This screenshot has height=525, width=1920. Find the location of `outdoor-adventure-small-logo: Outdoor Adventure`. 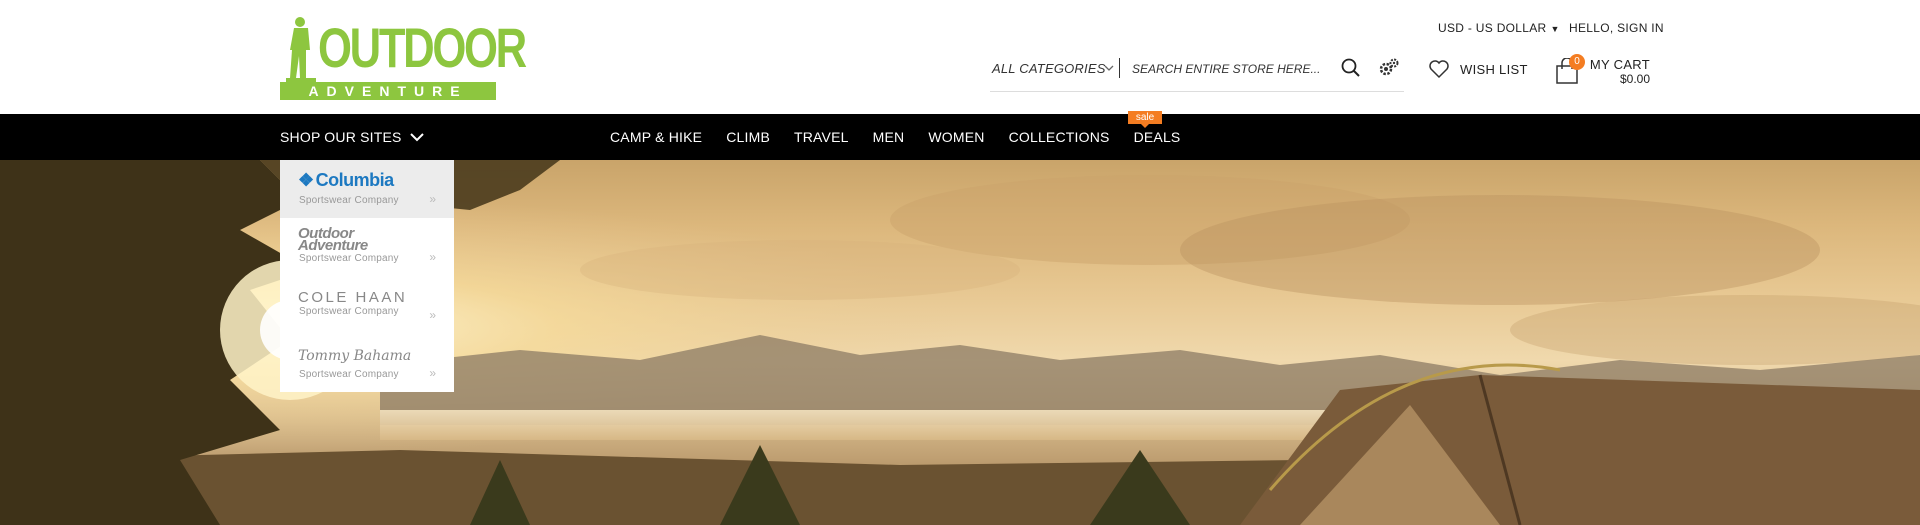

outdoor-adventure-small-logo: Outdoor Adventure is located at coordinates (333, 240).